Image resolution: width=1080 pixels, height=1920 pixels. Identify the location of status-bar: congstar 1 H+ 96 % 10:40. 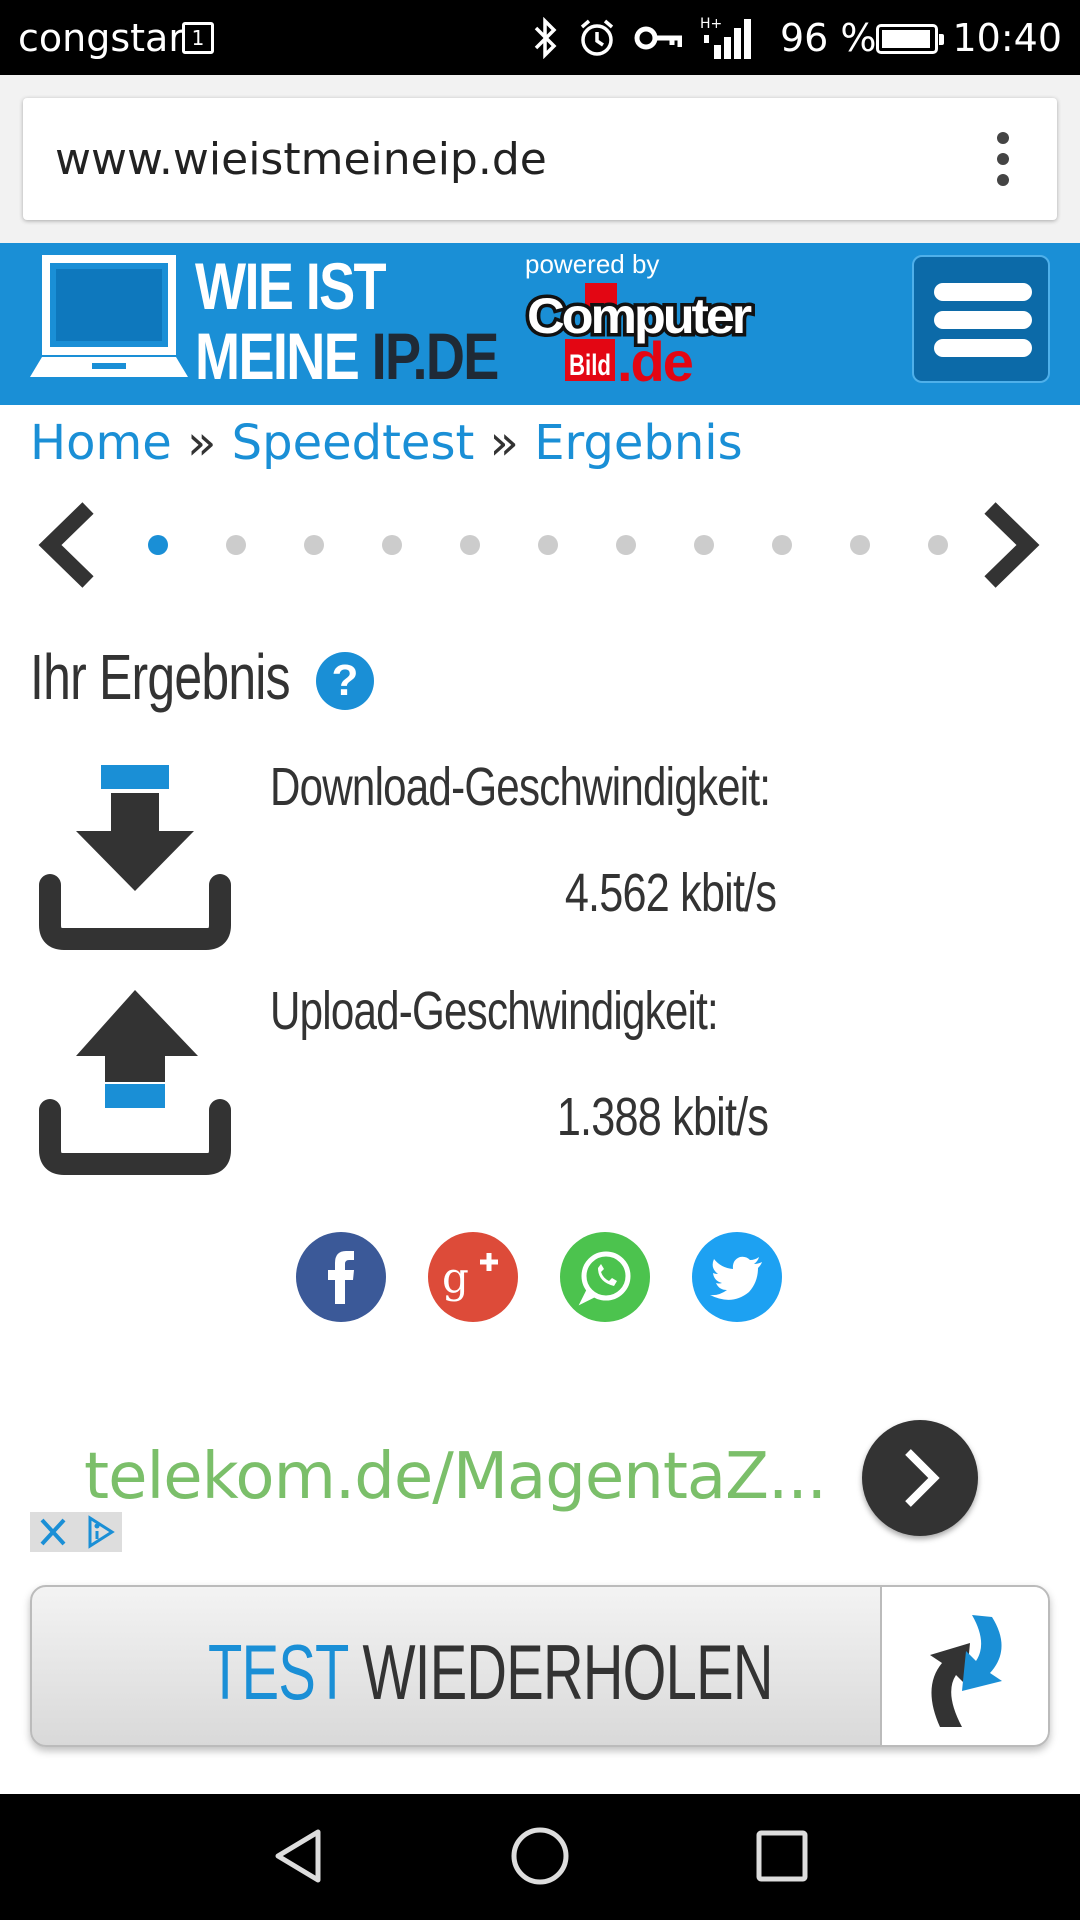
(540, 37).